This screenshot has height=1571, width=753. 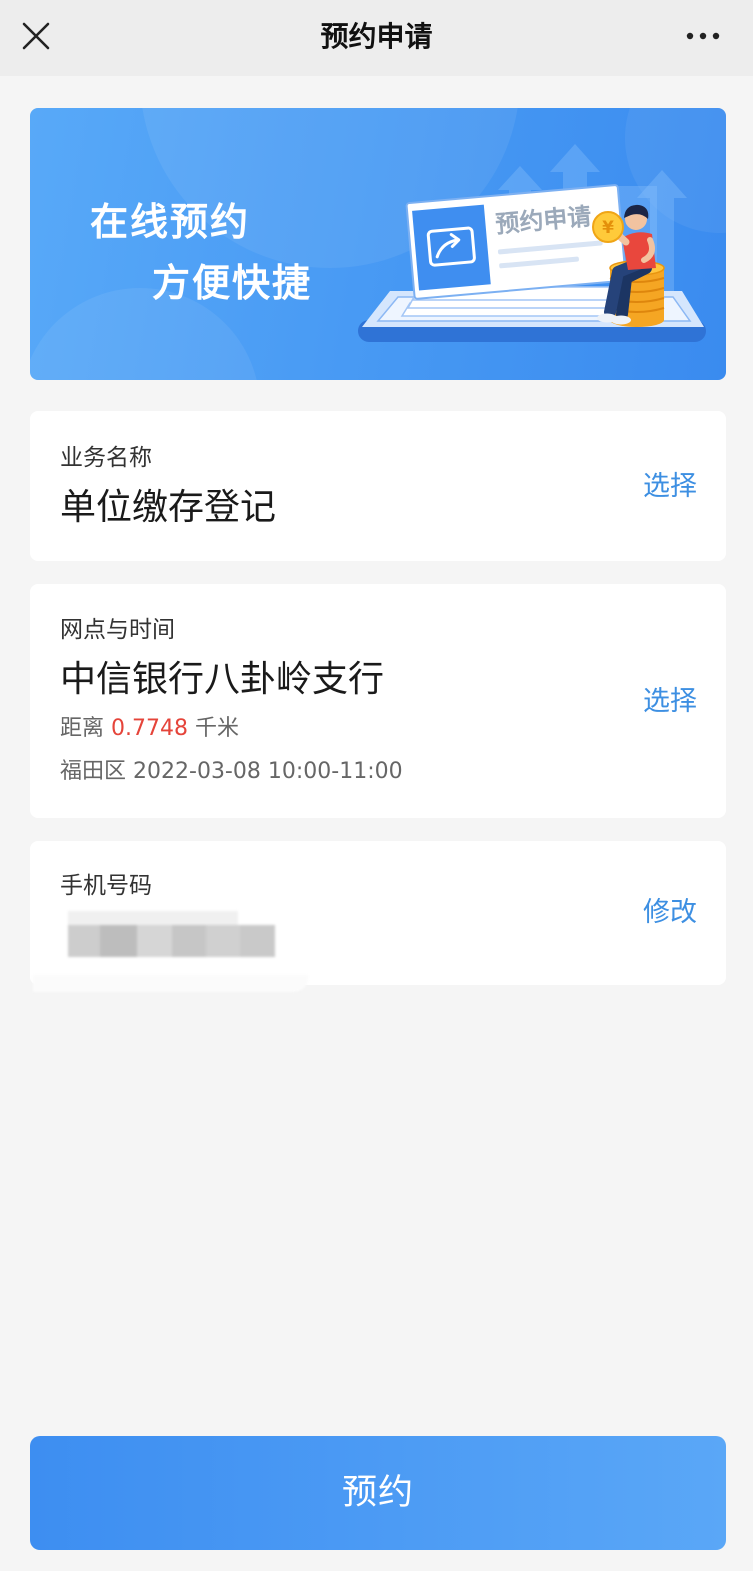 I want to click on schedule-time: 10:00-11:00, so click(x=335, y=771).